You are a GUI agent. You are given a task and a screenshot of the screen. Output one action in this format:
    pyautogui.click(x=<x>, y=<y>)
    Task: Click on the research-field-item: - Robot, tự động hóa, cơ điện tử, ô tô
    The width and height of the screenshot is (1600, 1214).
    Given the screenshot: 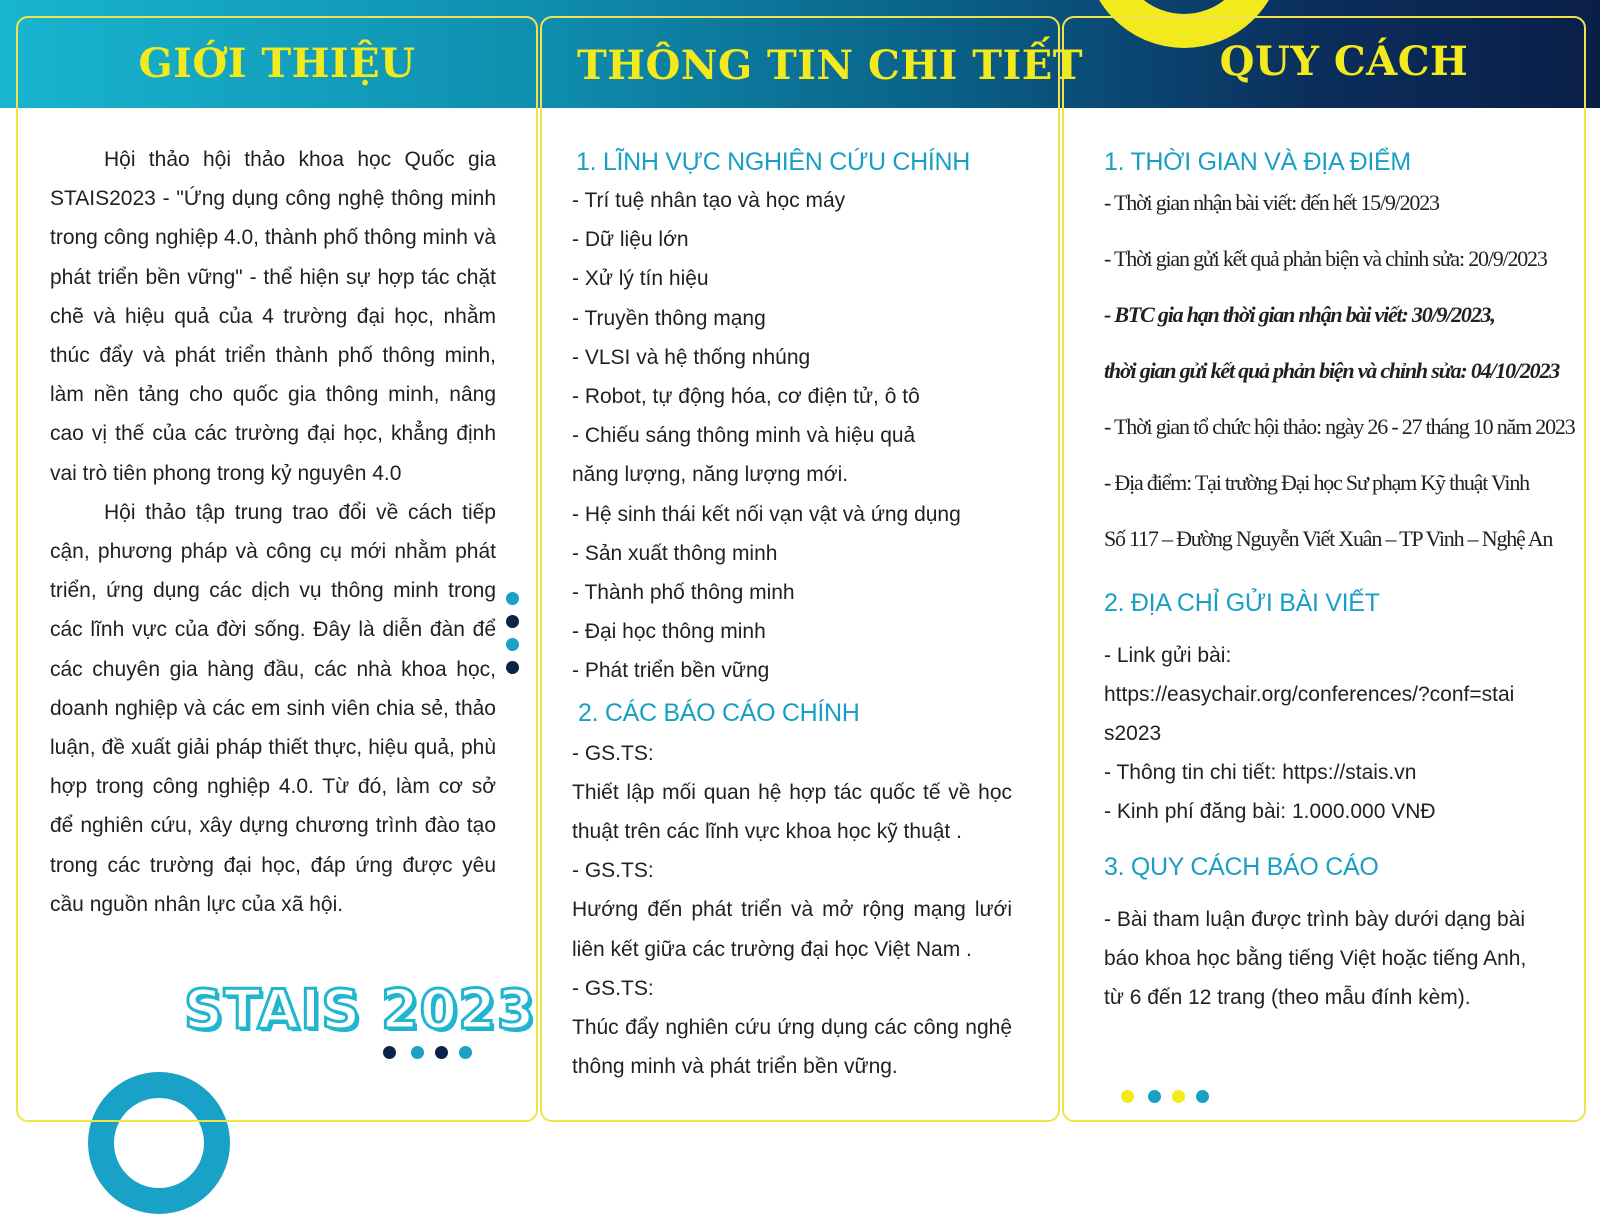 What is the action you would take?
    pyautogui.click(x=746, y=397)
    